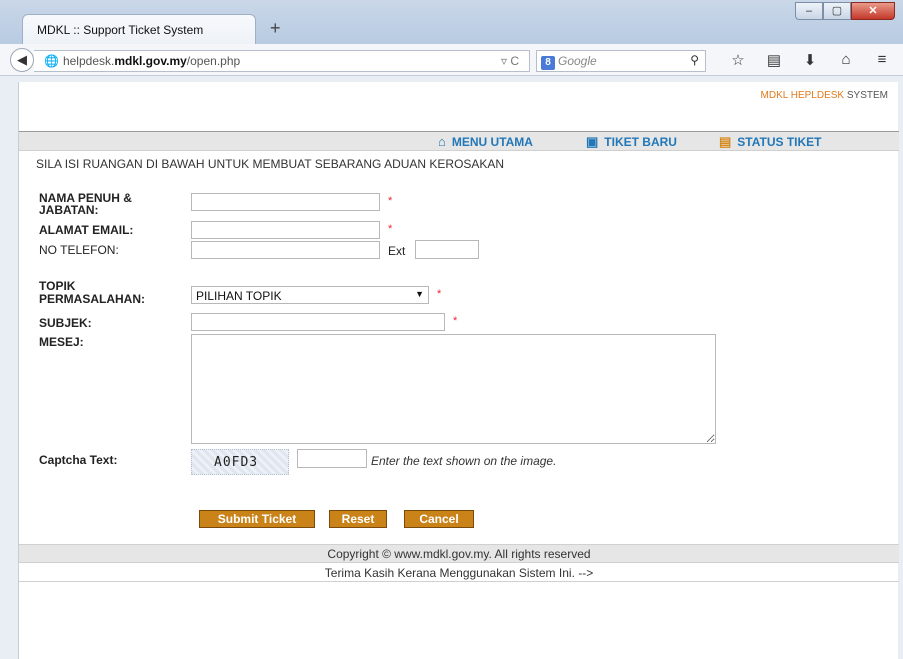 Image resolution: width=903 pixels, height=659 pixels. I want to click on chevron-down-icon: ▼, so click(419, 294).